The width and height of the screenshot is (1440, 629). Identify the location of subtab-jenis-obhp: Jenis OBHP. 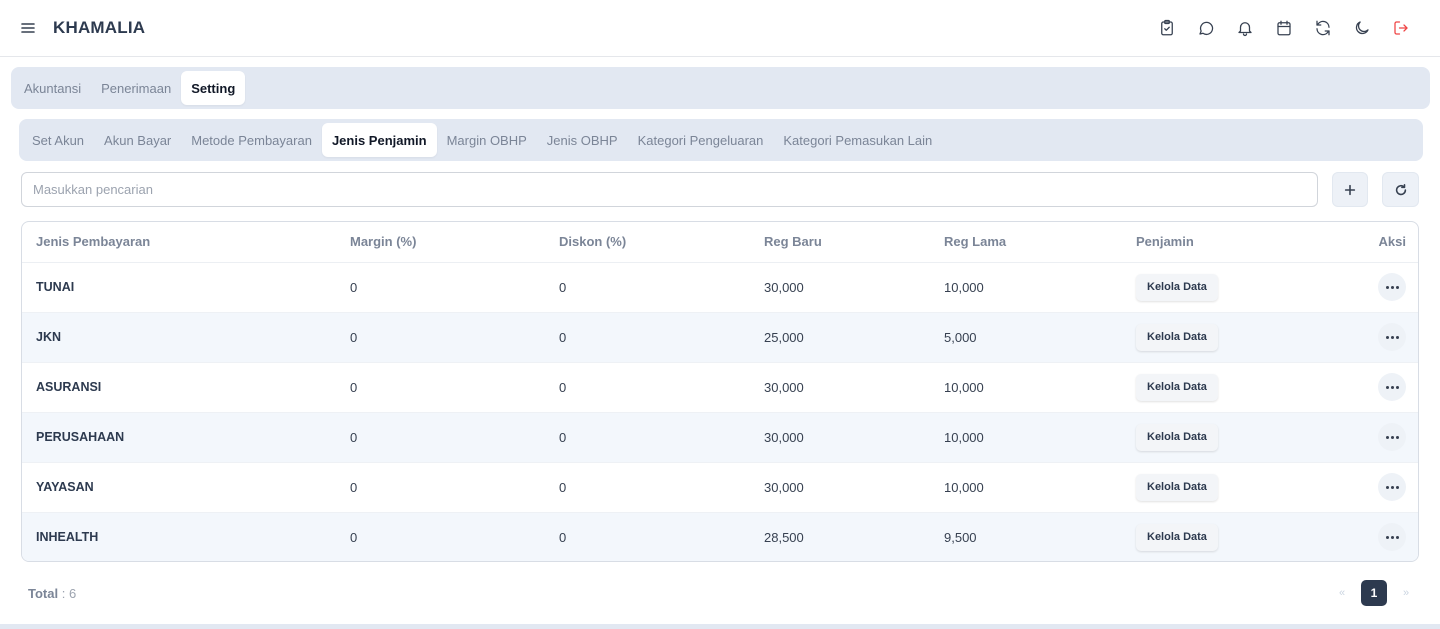
(582, 140).